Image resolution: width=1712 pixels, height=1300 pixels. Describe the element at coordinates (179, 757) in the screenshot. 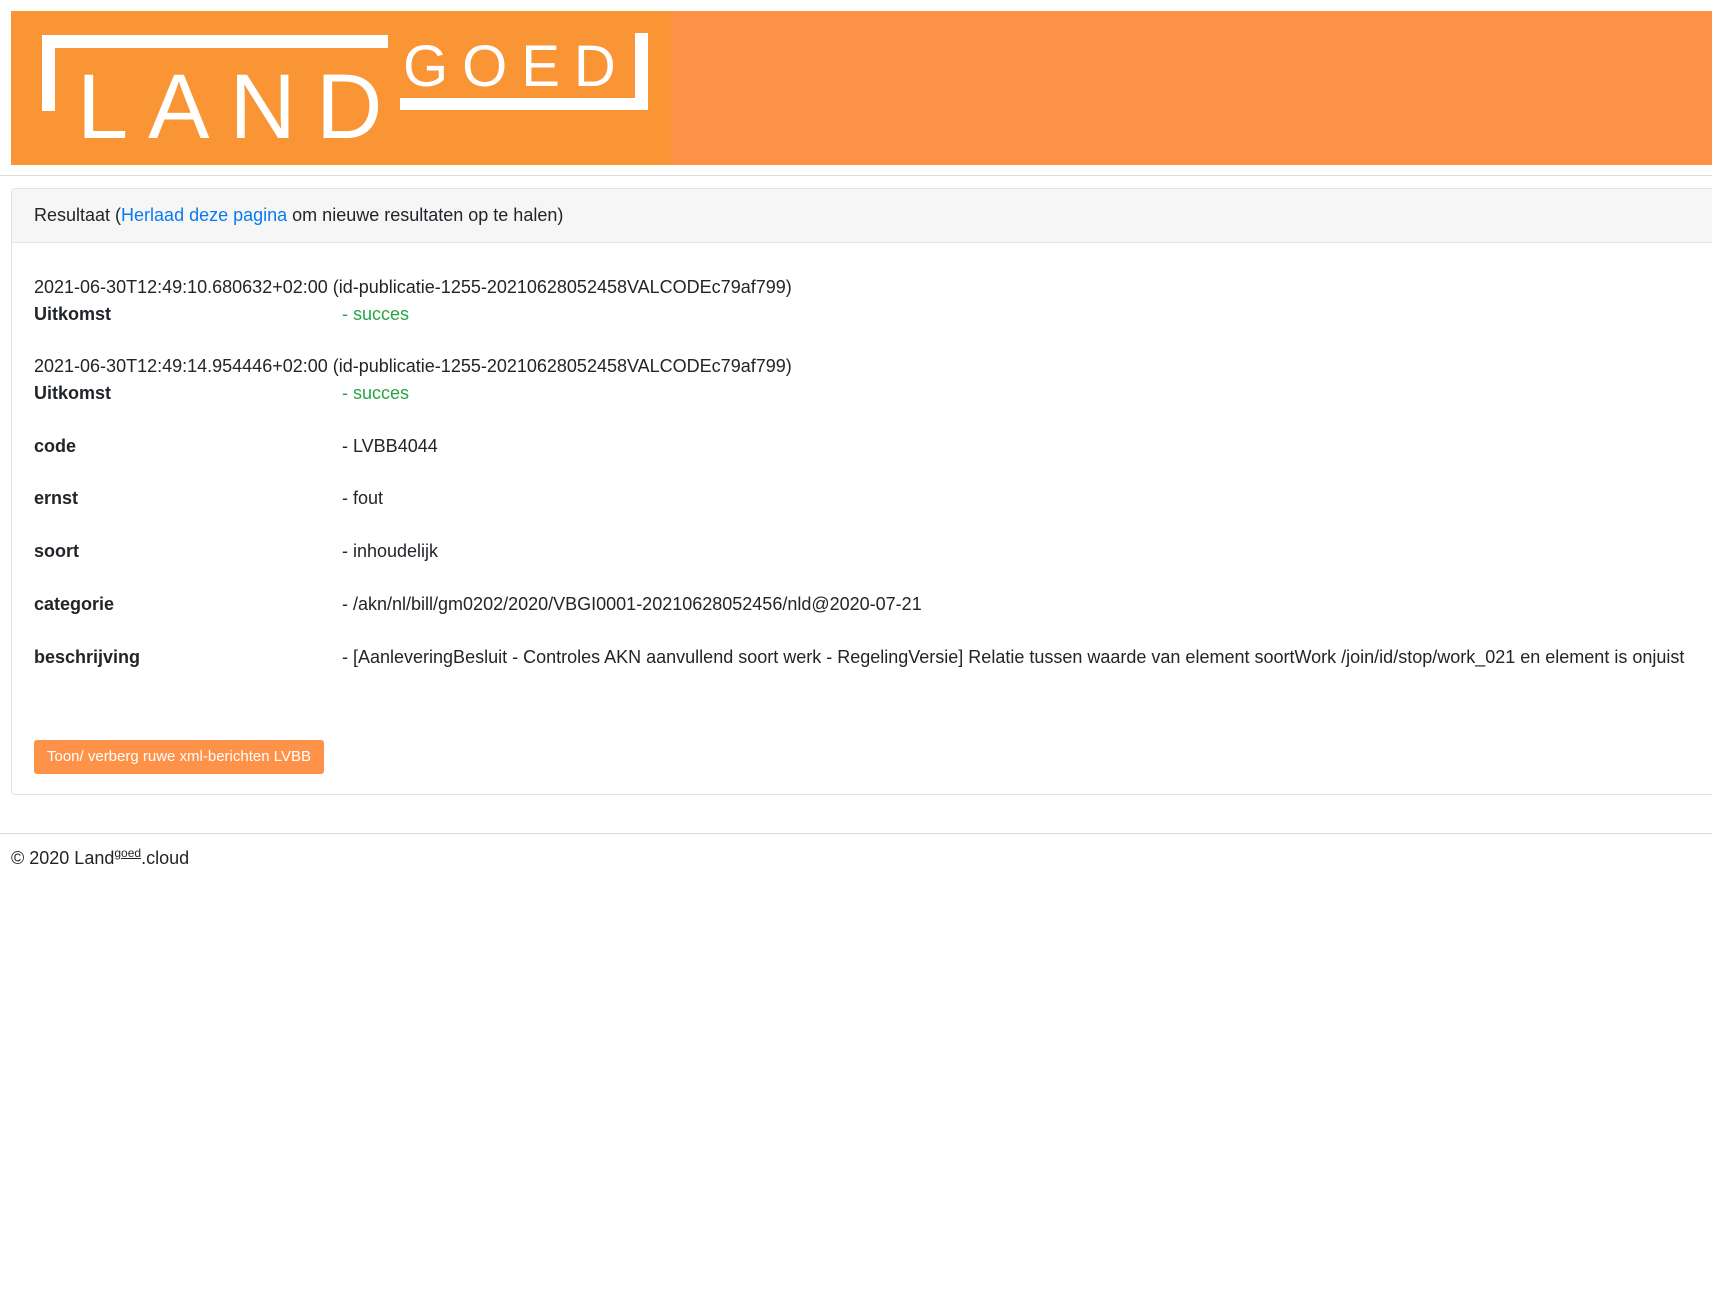

I see `toggle-xml-messages-button: Toon/ verberg ruwe xml-berichten LVBB` at that location.